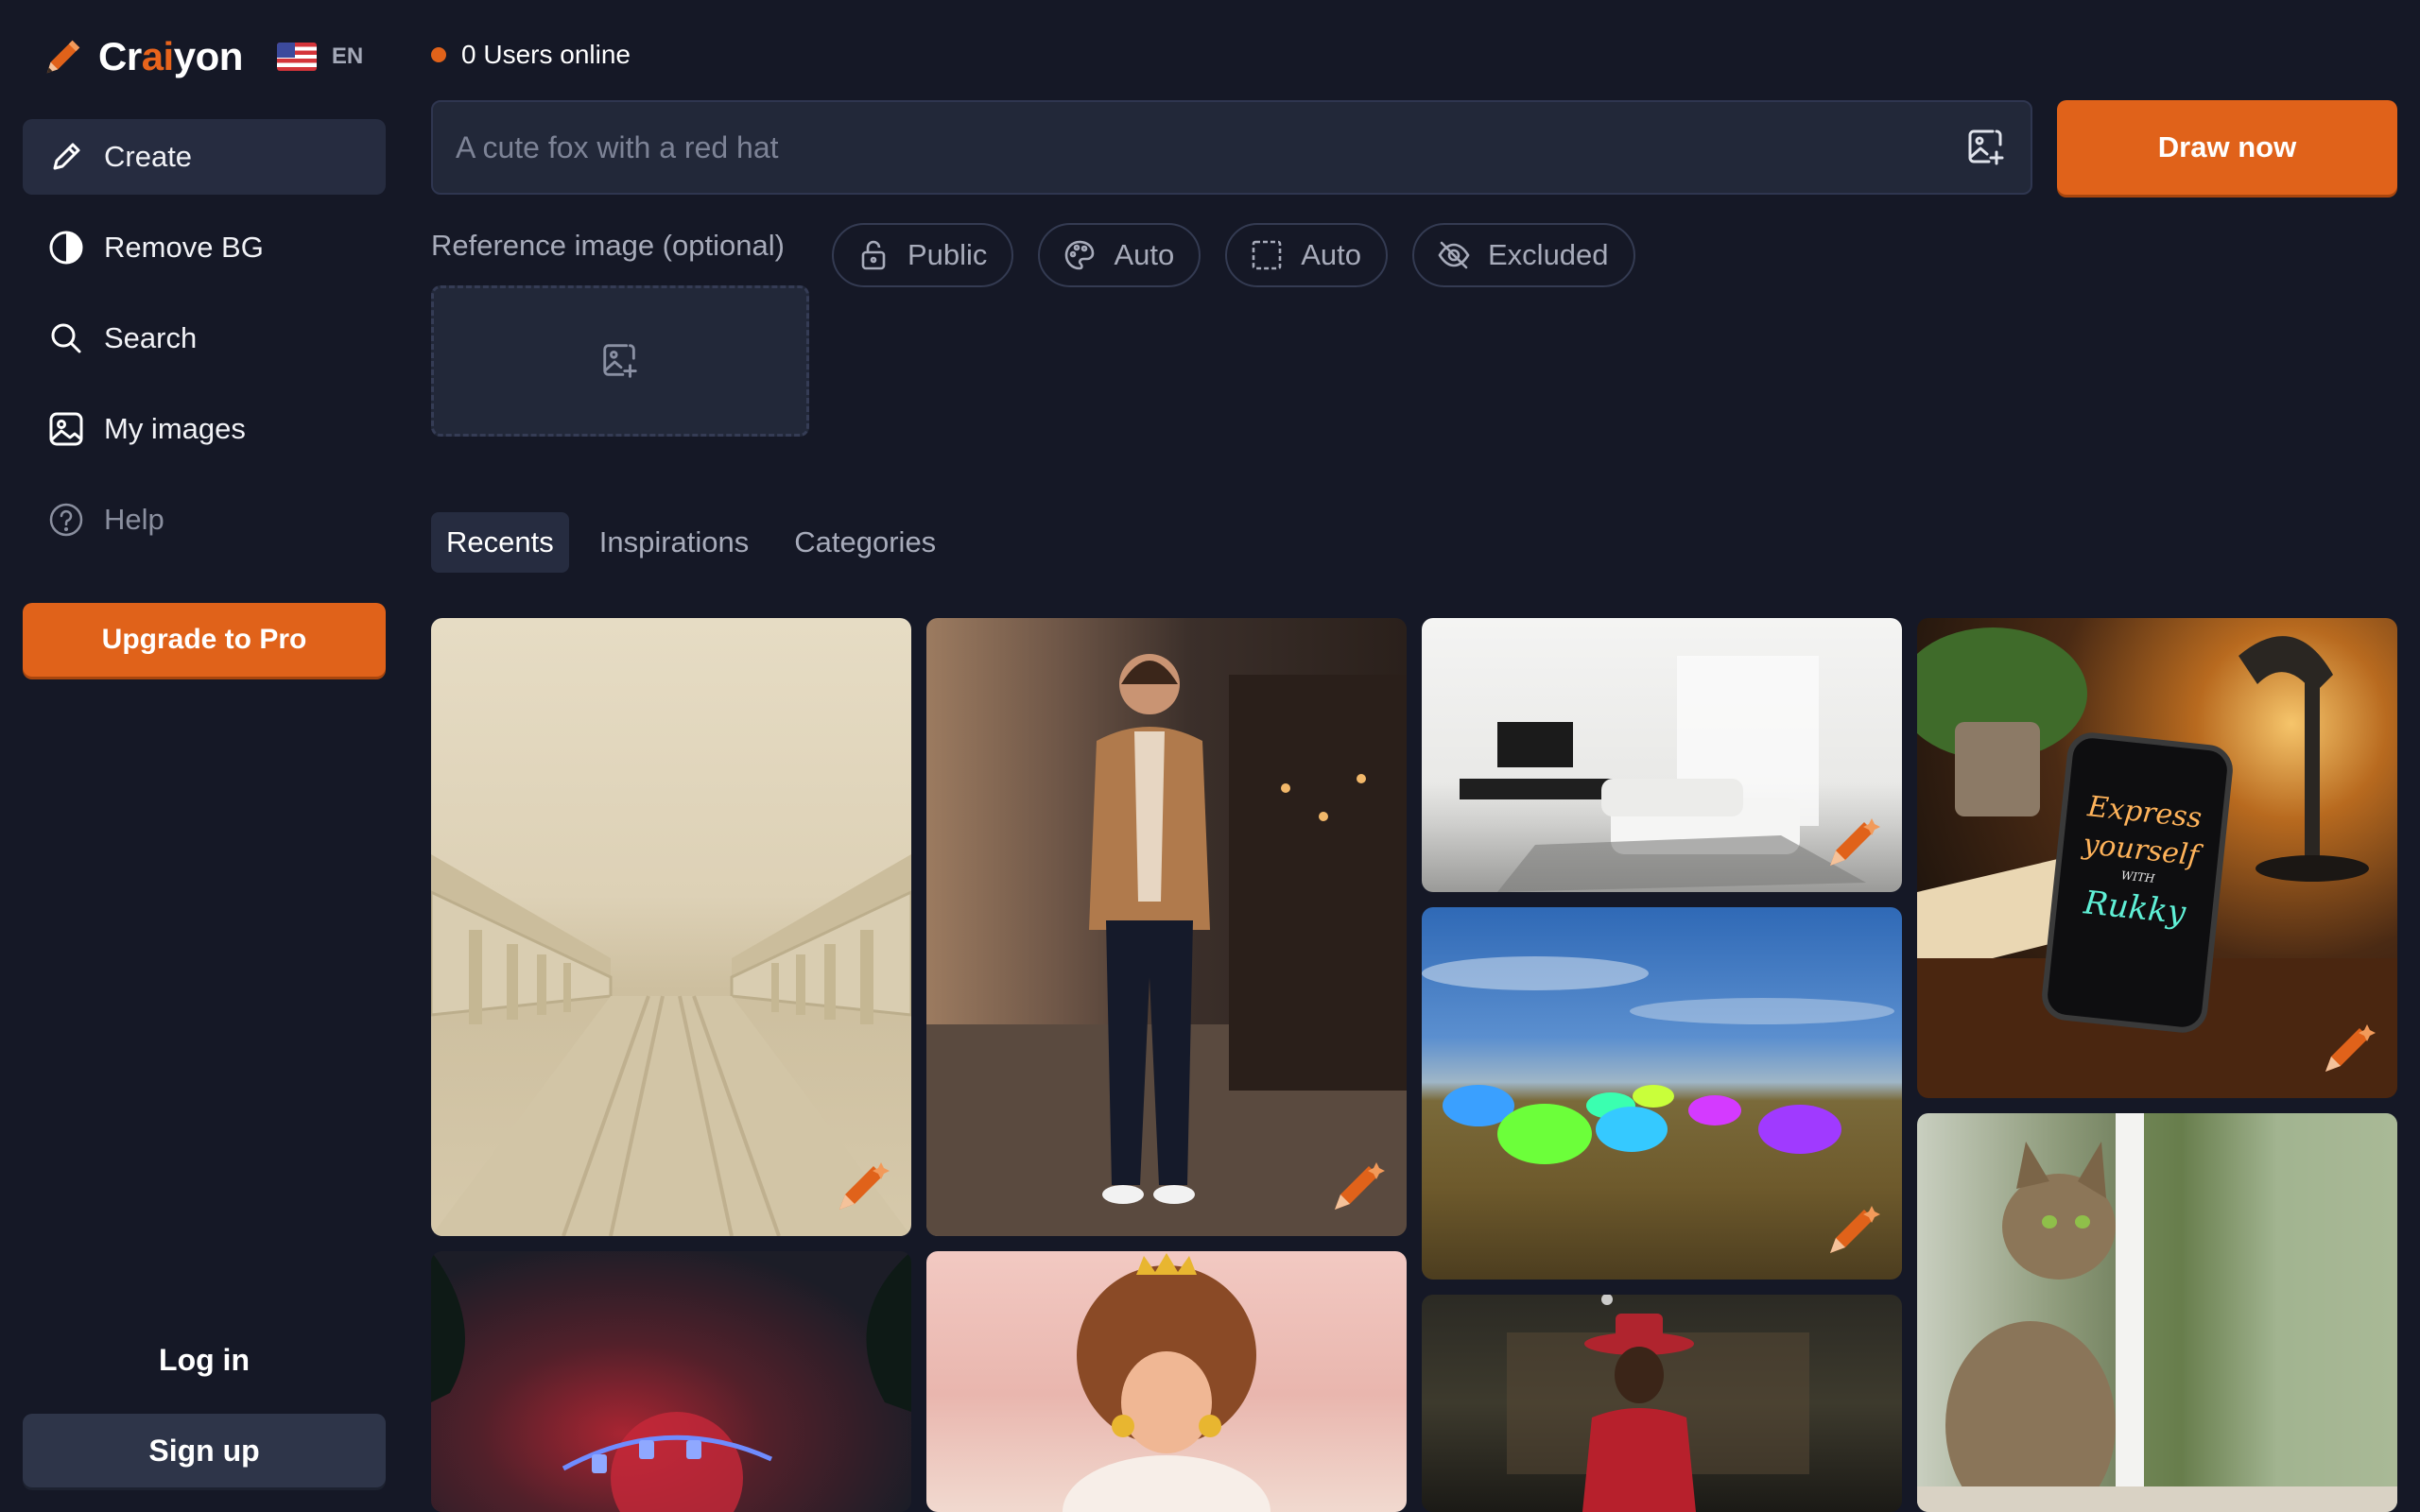 This screenshot has width=2420, height=1512. Describe the element at coordinates (948, 254) in the screenshot. I see `chip-label: Public` at that location.